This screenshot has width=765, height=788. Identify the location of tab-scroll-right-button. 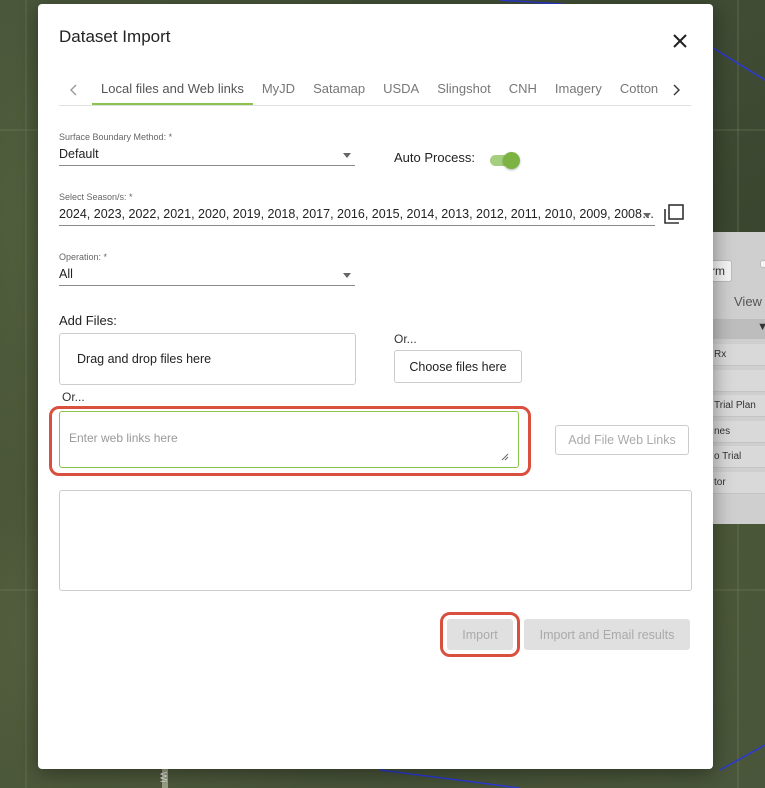
(676, 89).